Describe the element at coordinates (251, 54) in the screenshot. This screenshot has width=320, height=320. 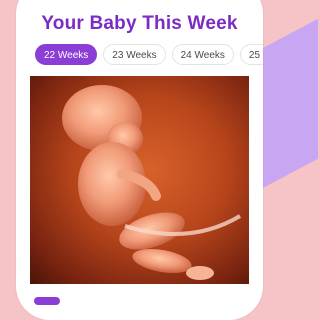
I see `tab-week-25: 25 Weeks` at that location.